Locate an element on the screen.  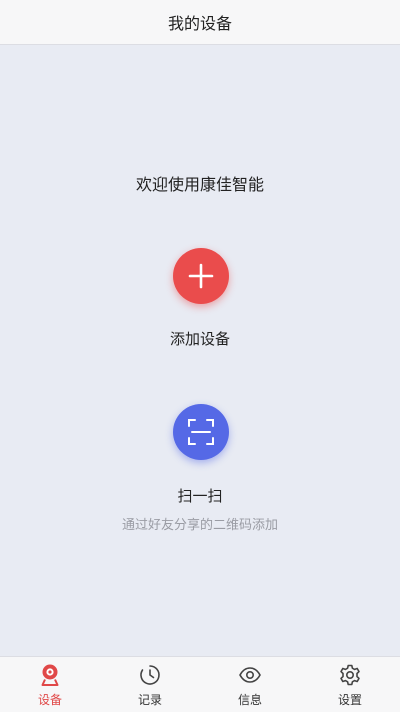
top-bar: 我的设备 is located at coordinates (200, 22).